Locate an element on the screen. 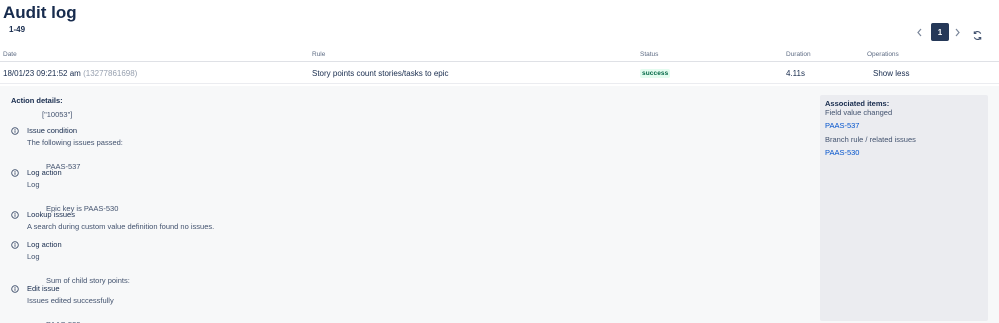 This screenshot has height=323, width=999. action-details-label: Action details: is located at coordinates (37, 100).